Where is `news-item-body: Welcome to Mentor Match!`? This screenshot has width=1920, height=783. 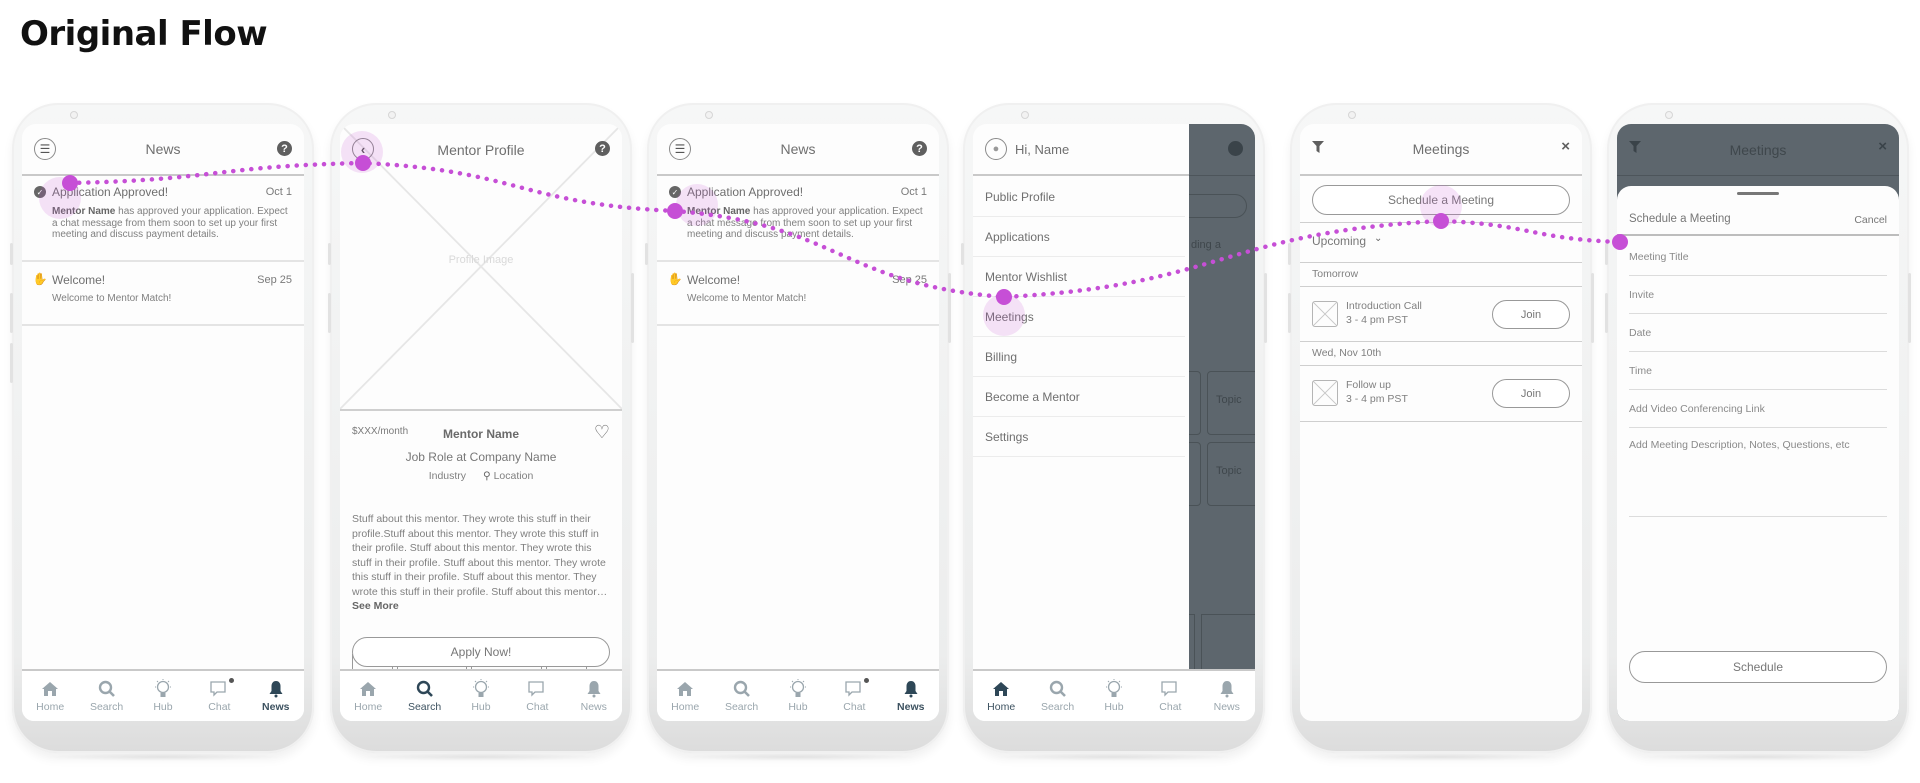 news-item-body: Welcome to Mentor Match! is located at coordinates (747, 298).